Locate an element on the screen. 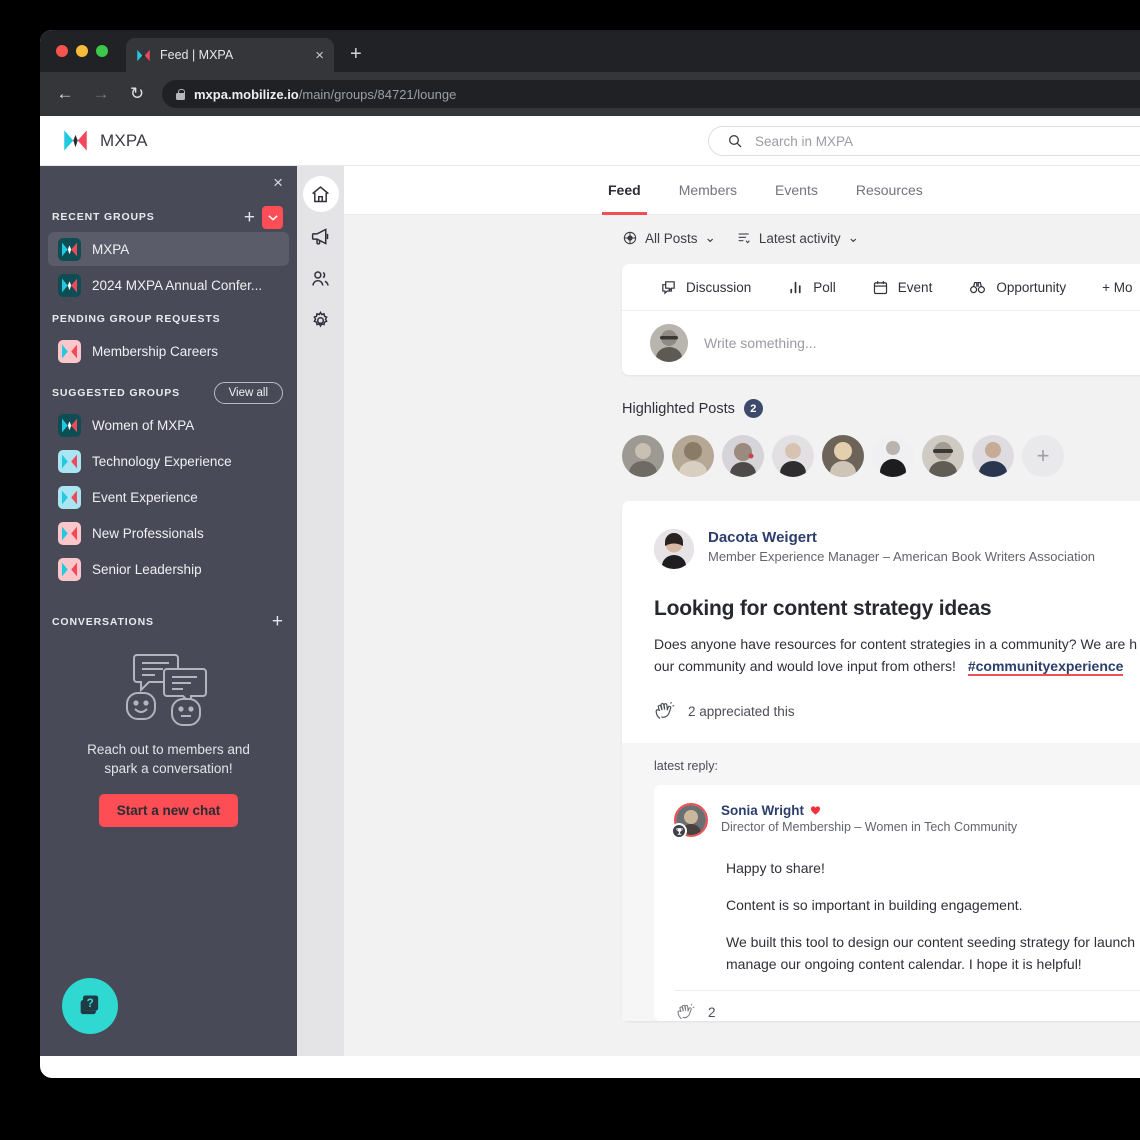  browser-tabstrip: Feed | MXPA × + is located at coordinates (590, 51).